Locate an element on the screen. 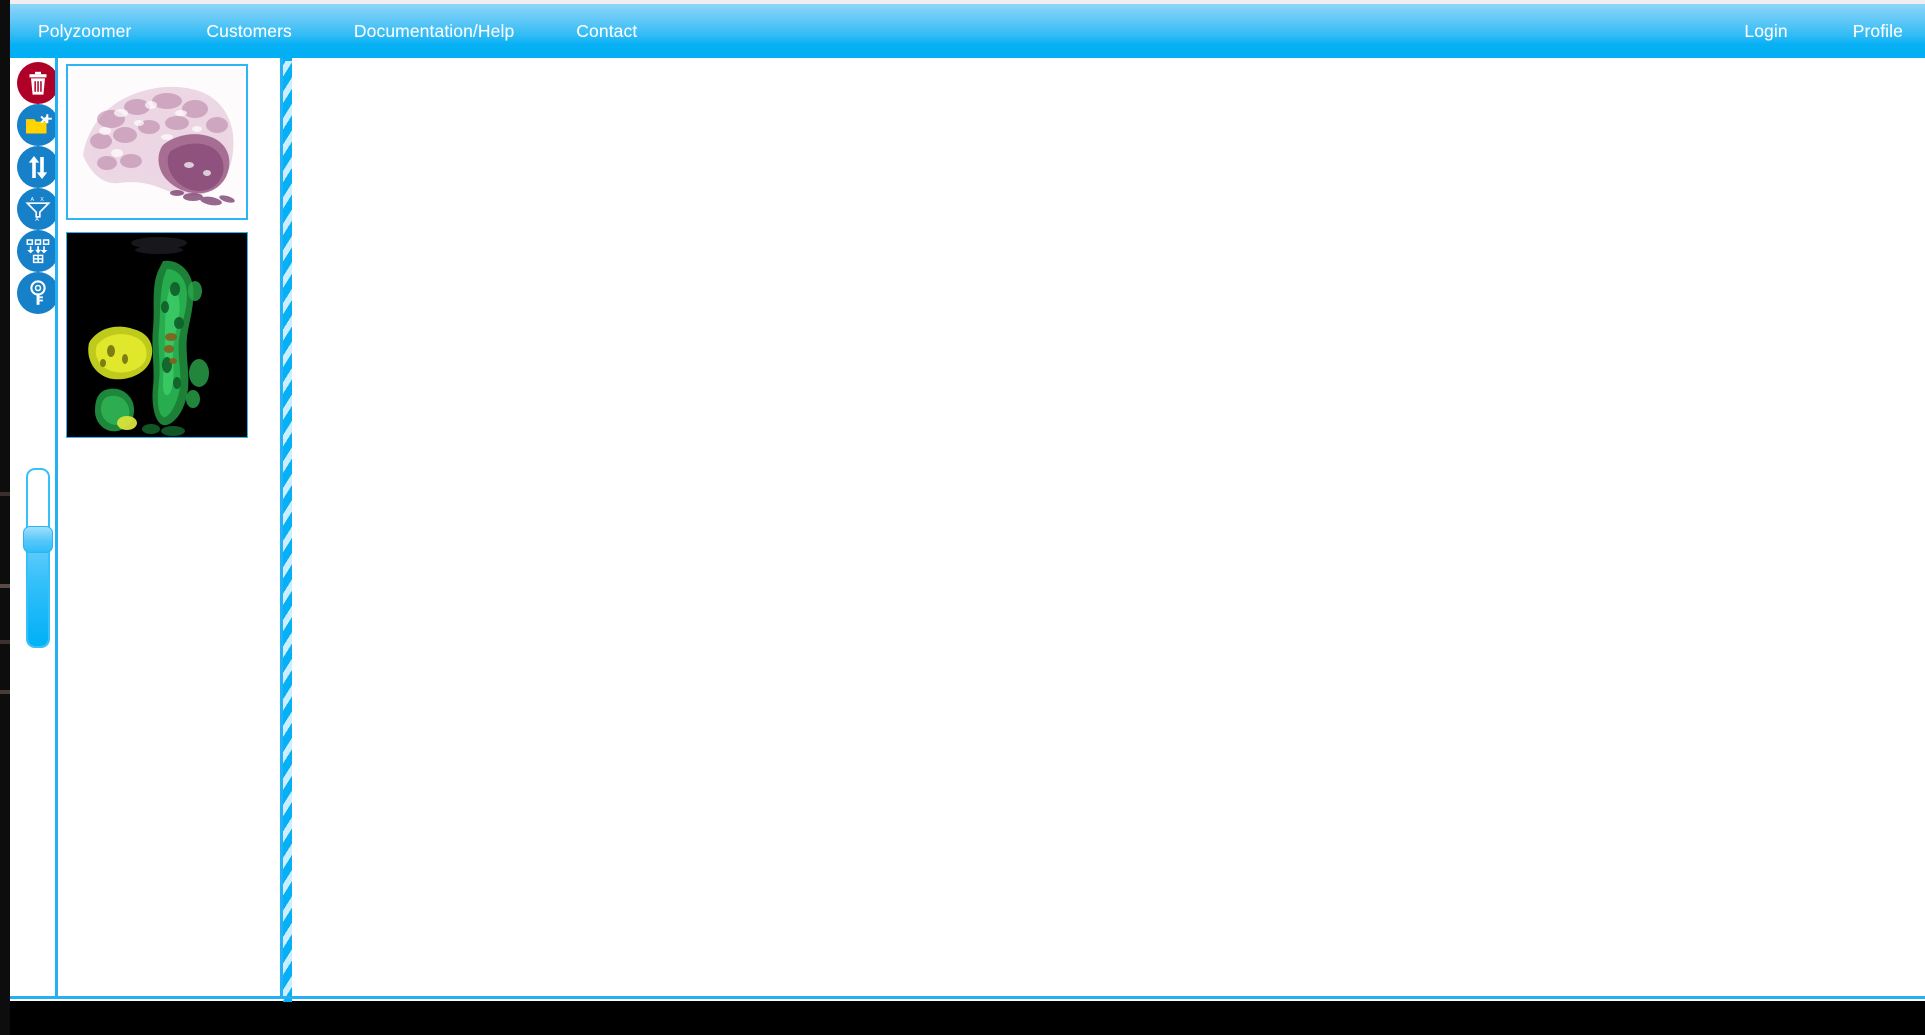  thumbnail-image-fluorescence is located at coordinates (157, 335).